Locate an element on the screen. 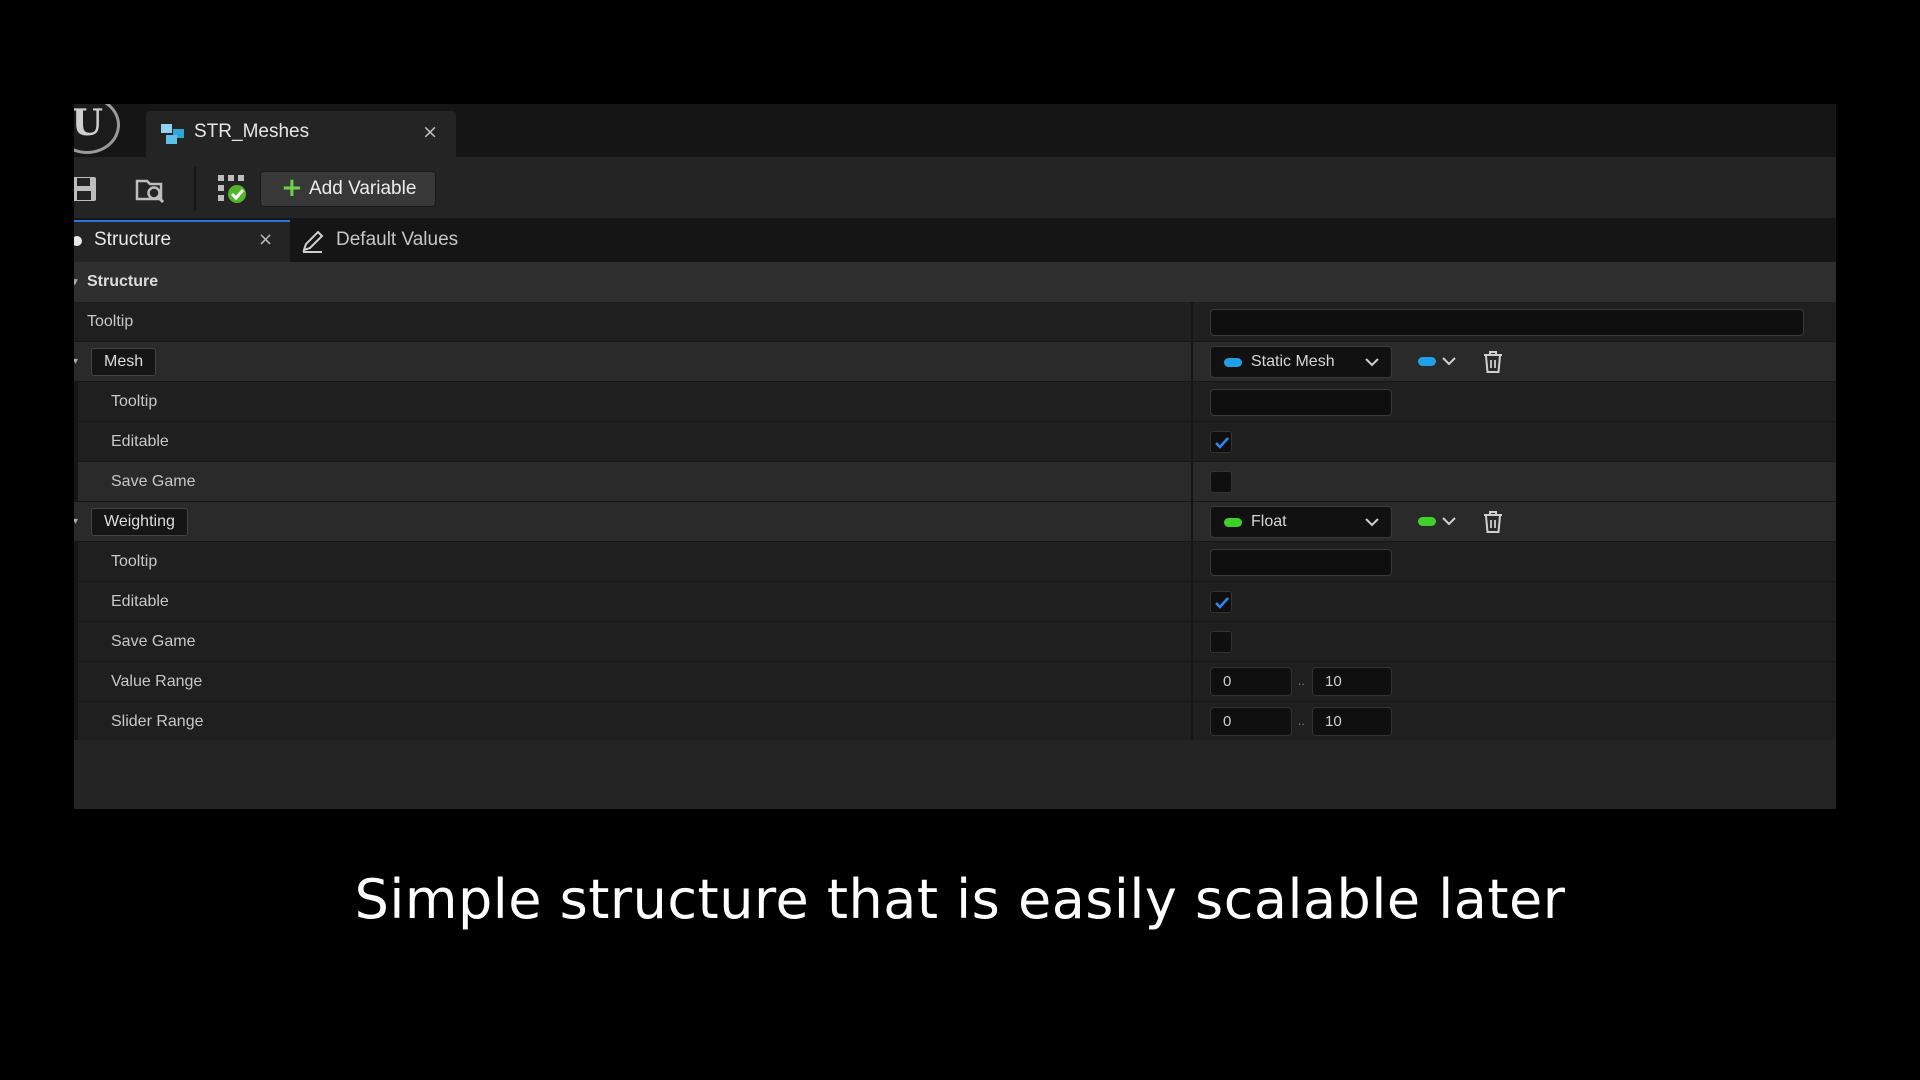 This screenshot has width=1920, height=1080. document-tab-title: STR_Meshes is located at coordinates (252, 131).